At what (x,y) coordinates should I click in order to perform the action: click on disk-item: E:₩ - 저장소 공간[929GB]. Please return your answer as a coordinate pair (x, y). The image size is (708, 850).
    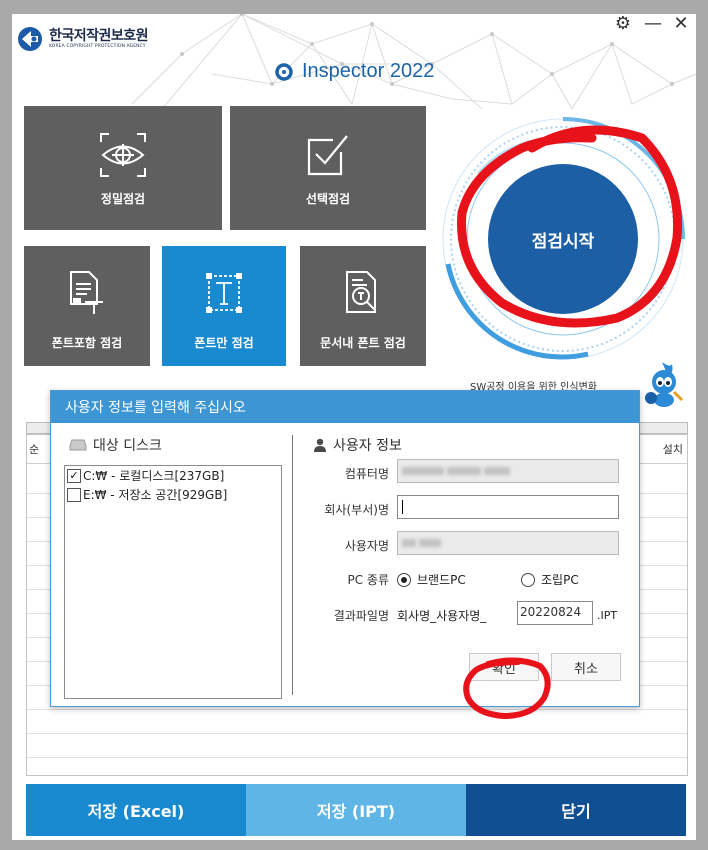
    Looking at the image, I should click on (173, 494).